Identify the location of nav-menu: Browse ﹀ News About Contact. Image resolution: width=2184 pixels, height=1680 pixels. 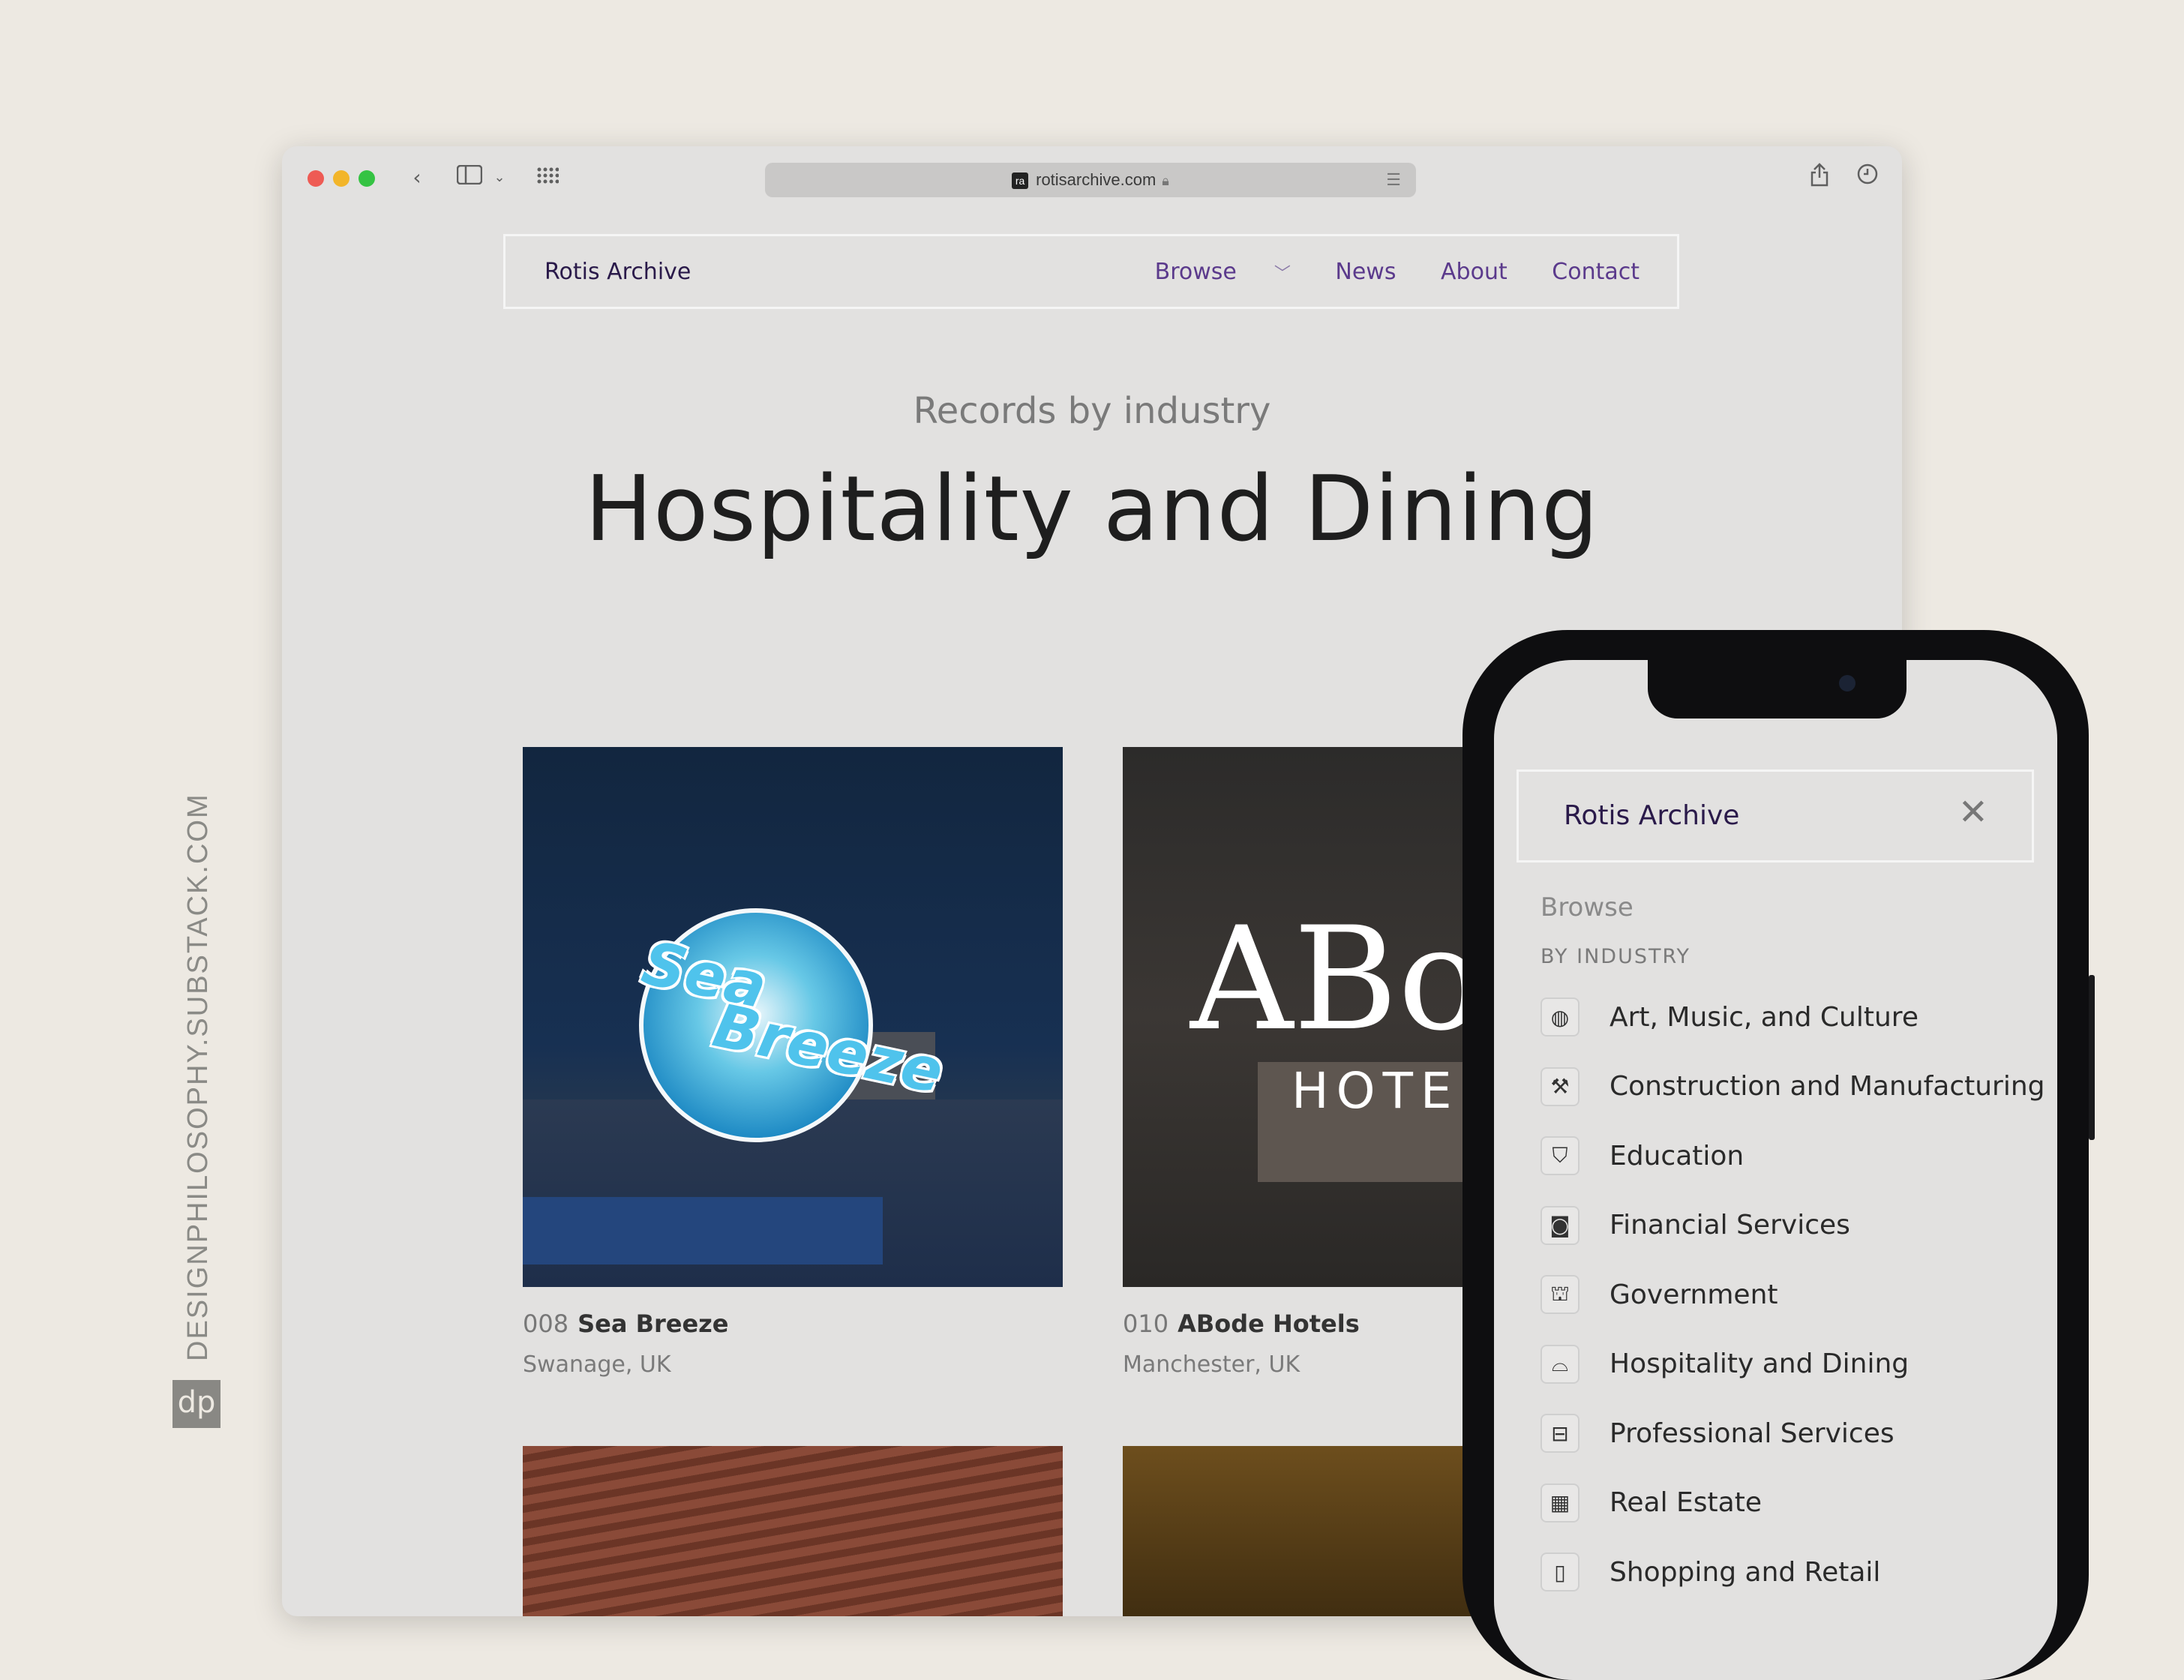
(1360, 272).